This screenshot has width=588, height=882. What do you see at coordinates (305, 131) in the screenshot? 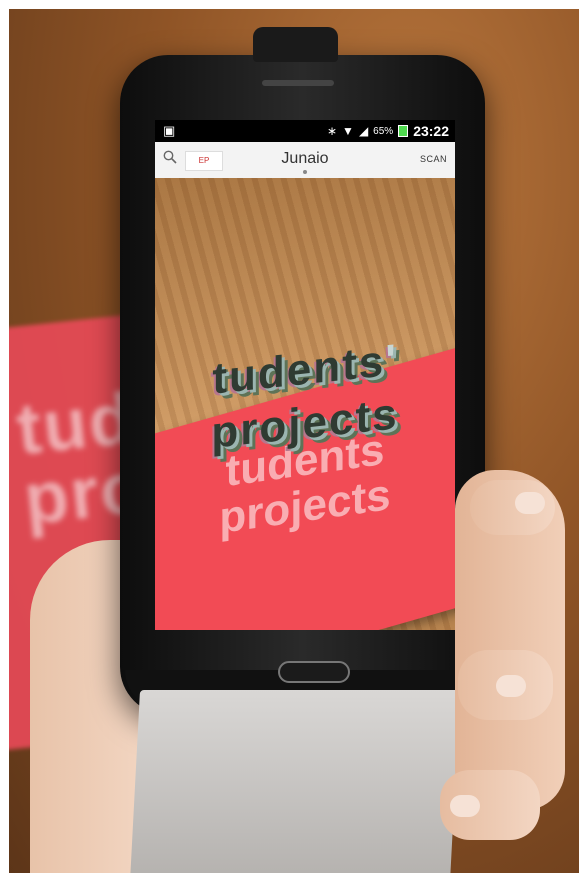
I see `status-bar: ▣ ∗ ▼ ◢ 65% 23:22` at bounding box center [305, 131].